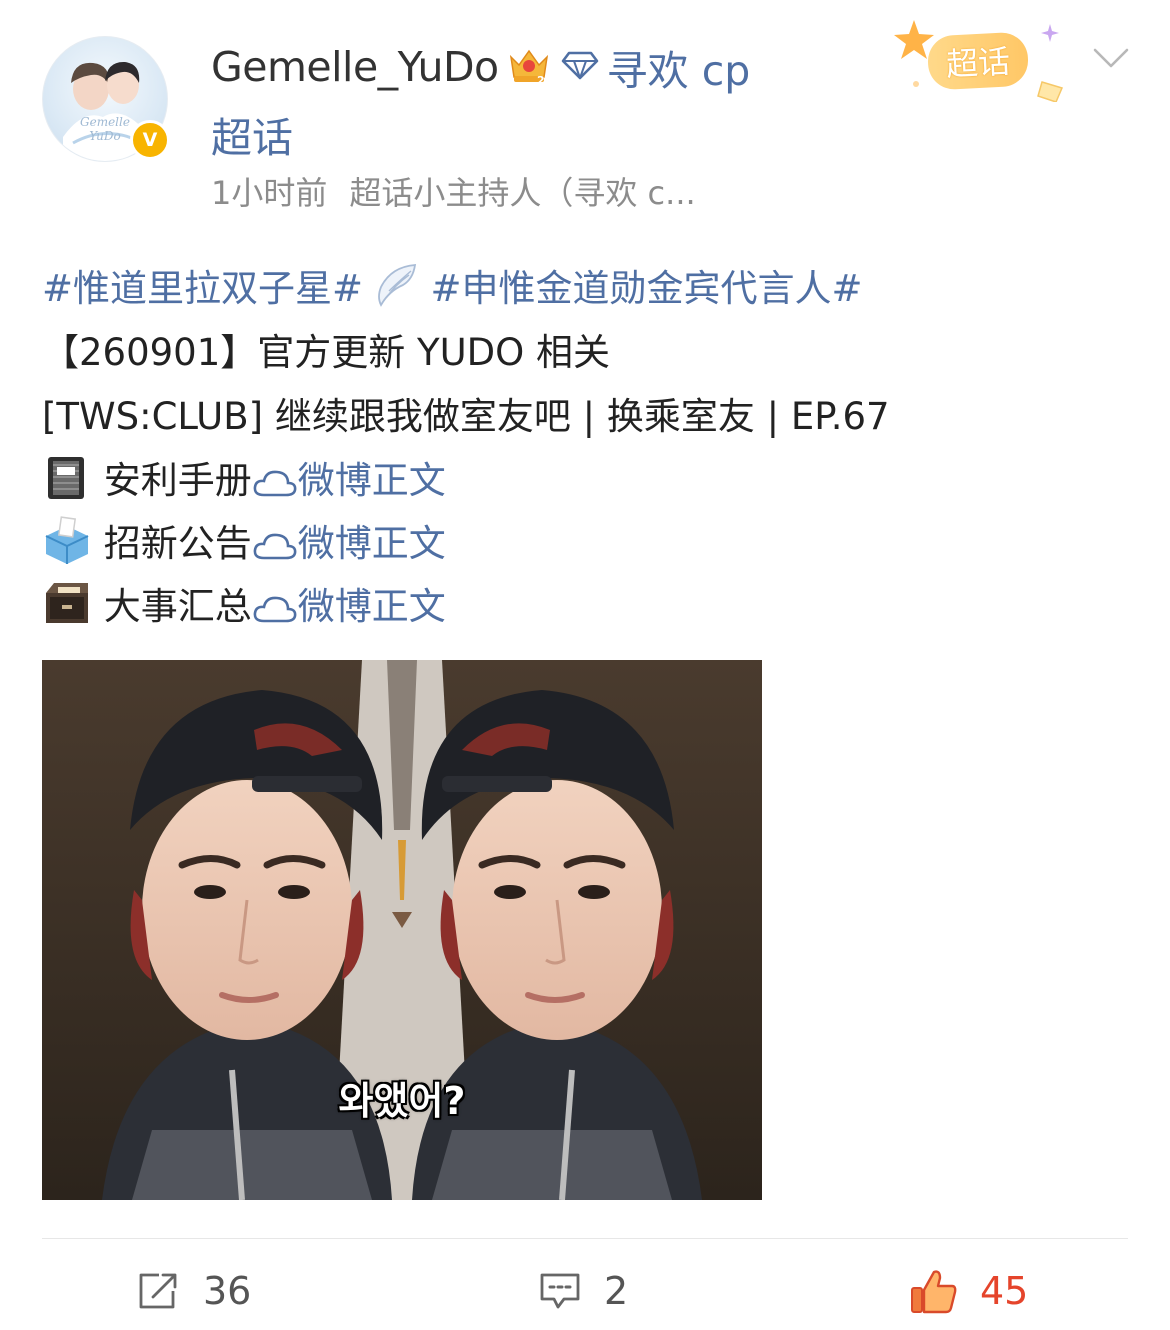  Describe the element at coordinates (202, 288) in the screenshot. I see `hashtag-link: #惟道里拉双子星#` at that location.